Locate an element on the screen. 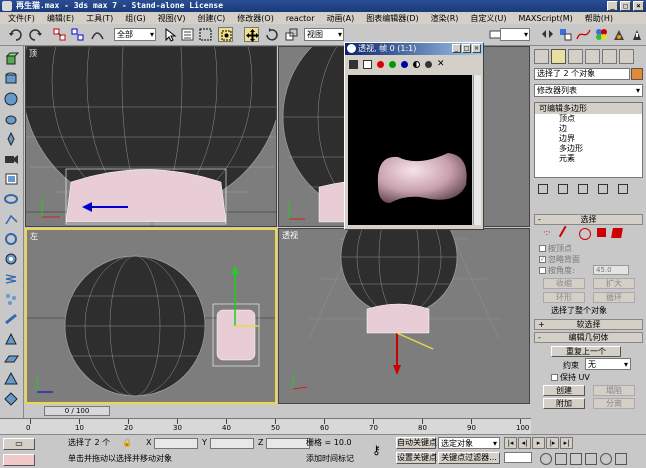 The image size is (646, 468). create-camera-icon is located at coordinates (11, 159).